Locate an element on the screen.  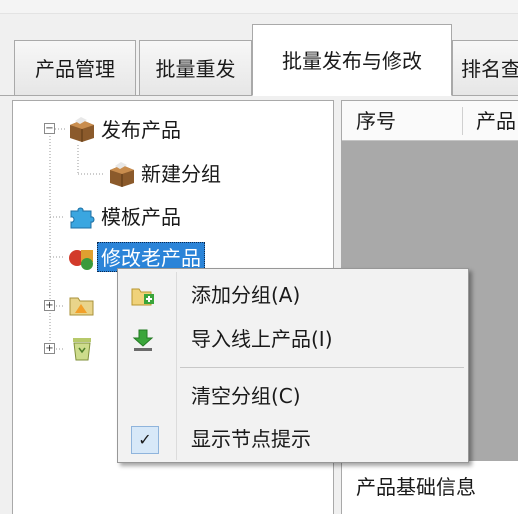
tab-ranking-query: 排名查询 is located at coordinates (485, 68).